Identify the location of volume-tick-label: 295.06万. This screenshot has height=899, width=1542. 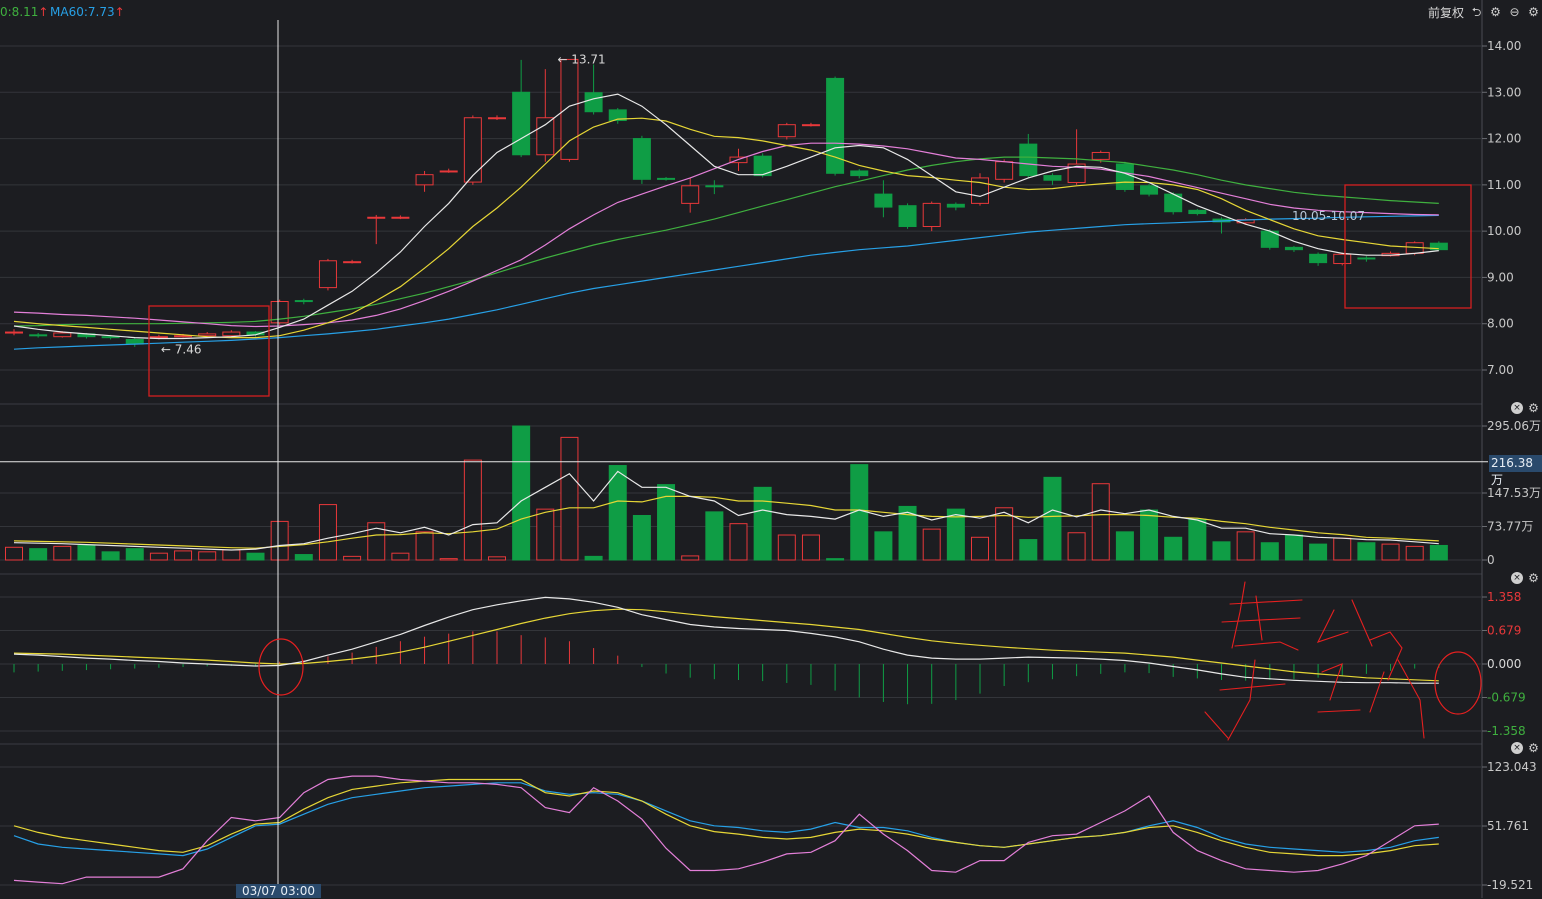
(1514, 426).